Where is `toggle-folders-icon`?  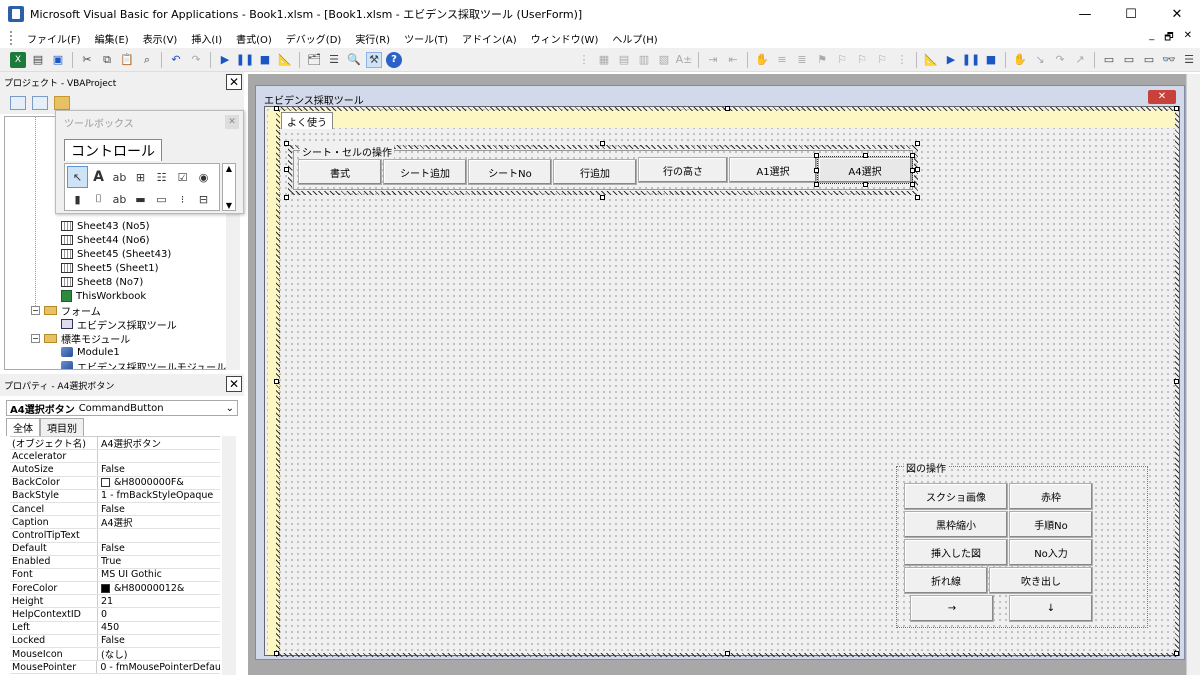
toggle-folders-icon is located at coordinates (62, 103).